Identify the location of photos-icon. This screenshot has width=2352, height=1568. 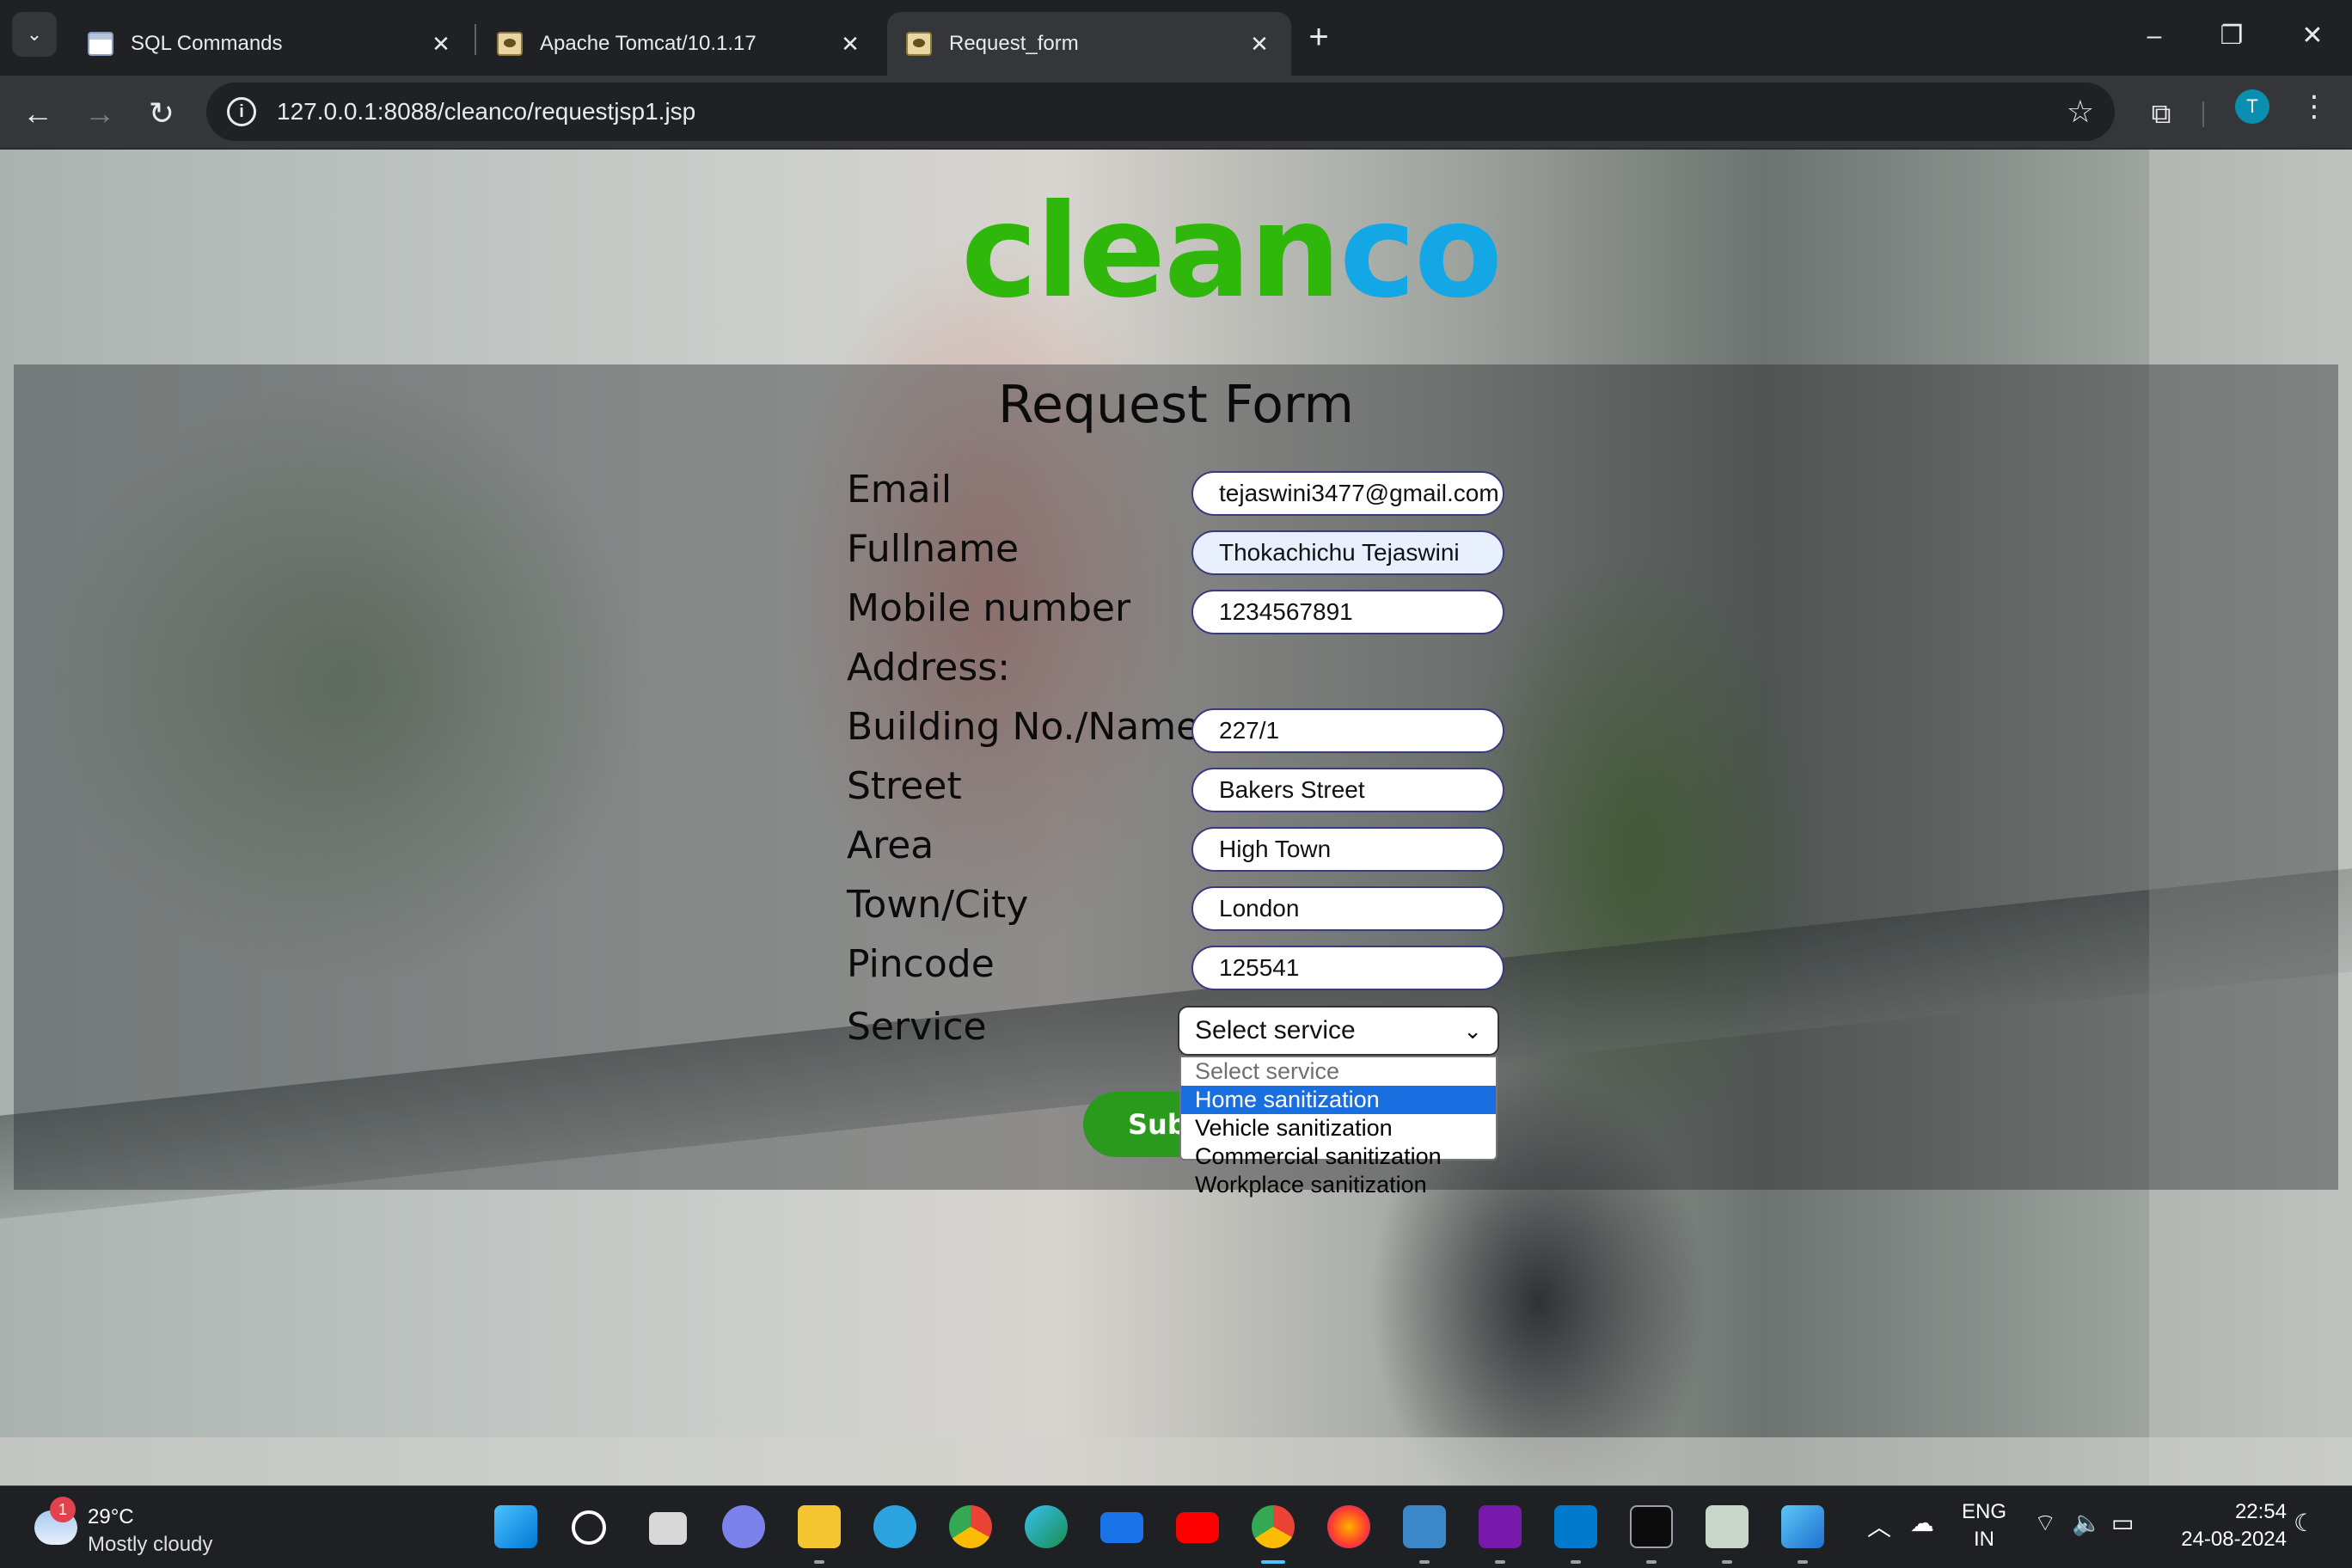
(1802, 1526).